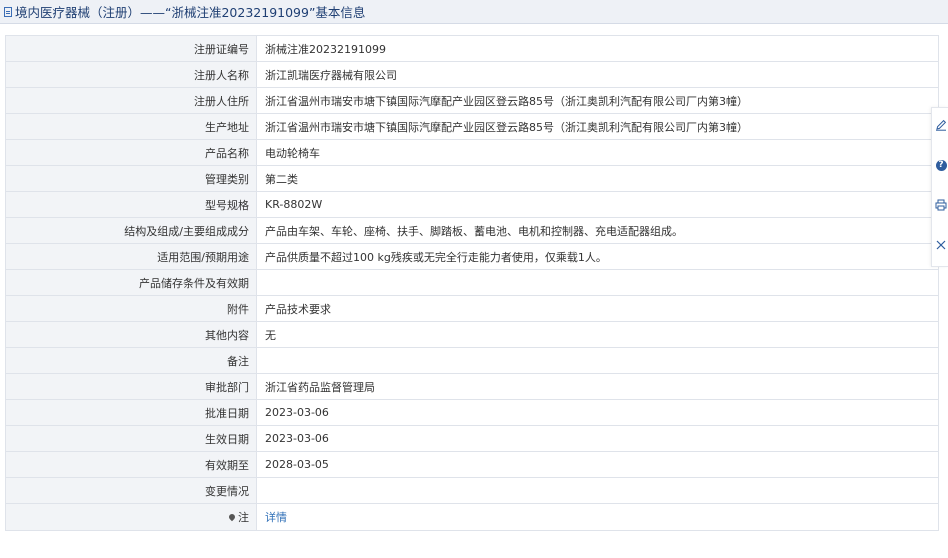 Image resolution: width=948 pixels, height=558 pixels. What do you see at coordinates (474, 12) in the screenshot?
I see `page-header: 境内医疗器械（注册）——“浙械注准20232191099”基本信息` at bounding box center [474, 12].